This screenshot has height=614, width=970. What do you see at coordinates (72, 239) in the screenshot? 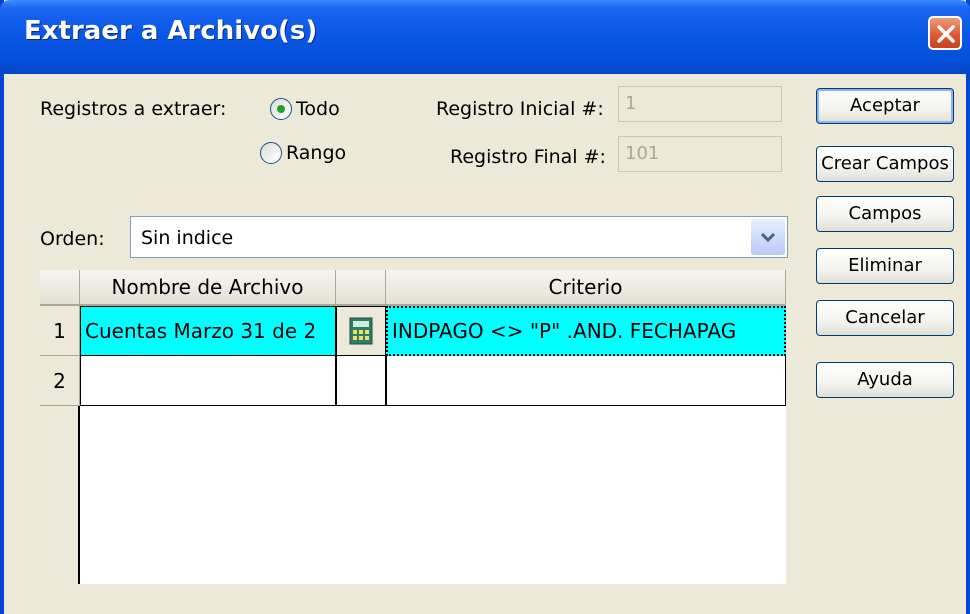
I see `order-label: Orden:` at bounding box center [72, 239].